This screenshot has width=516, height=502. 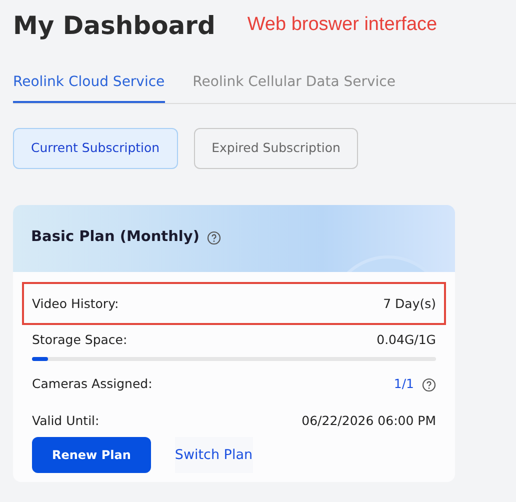 I want to click on row-label: Valid Until:, so click(x=66, y=421).